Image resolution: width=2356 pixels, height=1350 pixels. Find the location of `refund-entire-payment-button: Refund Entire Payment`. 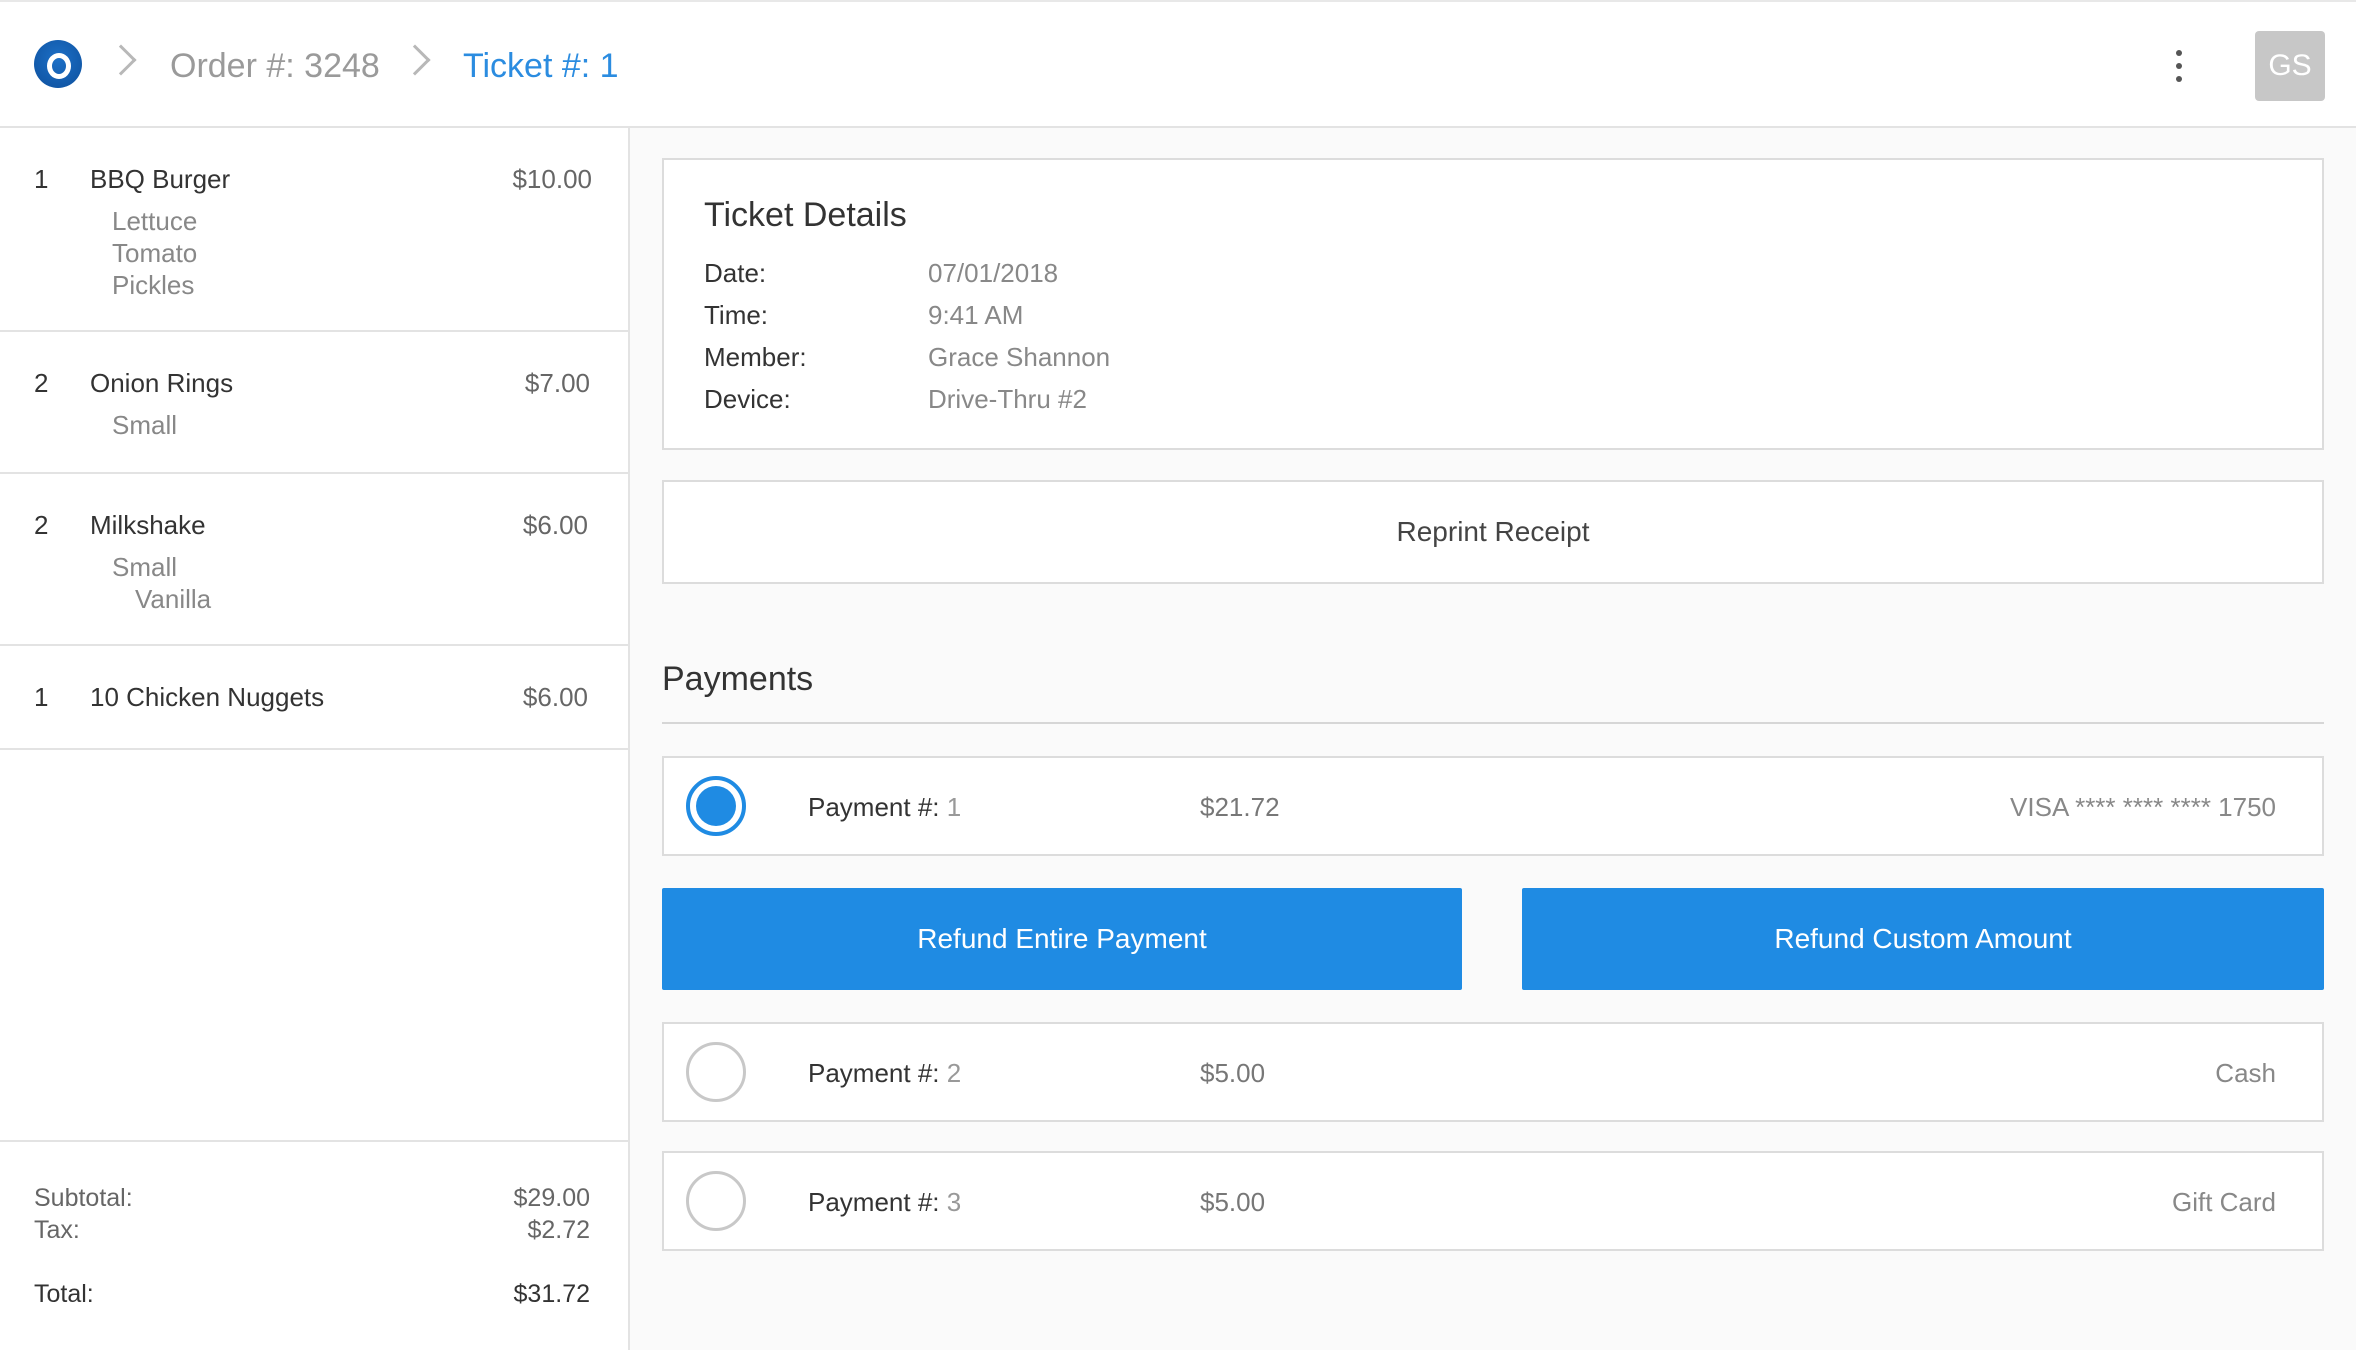

refund-entire-payment-button: Refund Entire Payment is located at coordinates (1062, 939).